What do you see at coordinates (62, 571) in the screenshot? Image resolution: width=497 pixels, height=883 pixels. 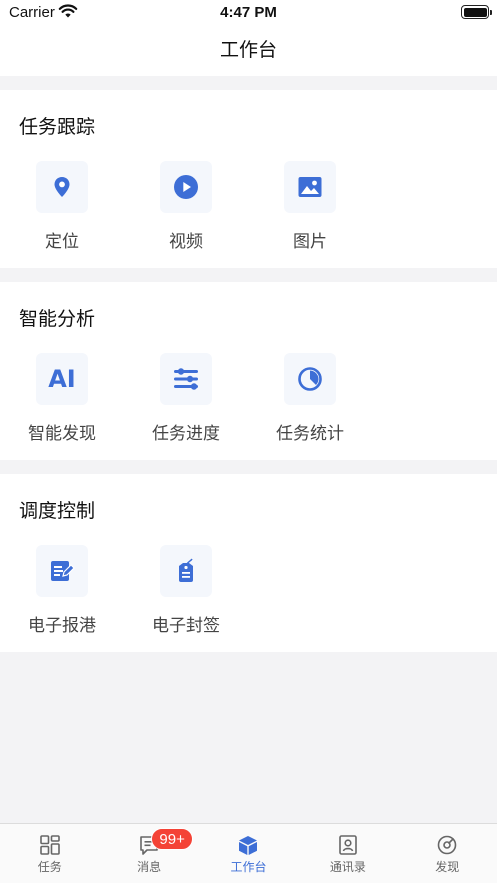 I see `edit-document-icon` at bounding box center [62, 571].